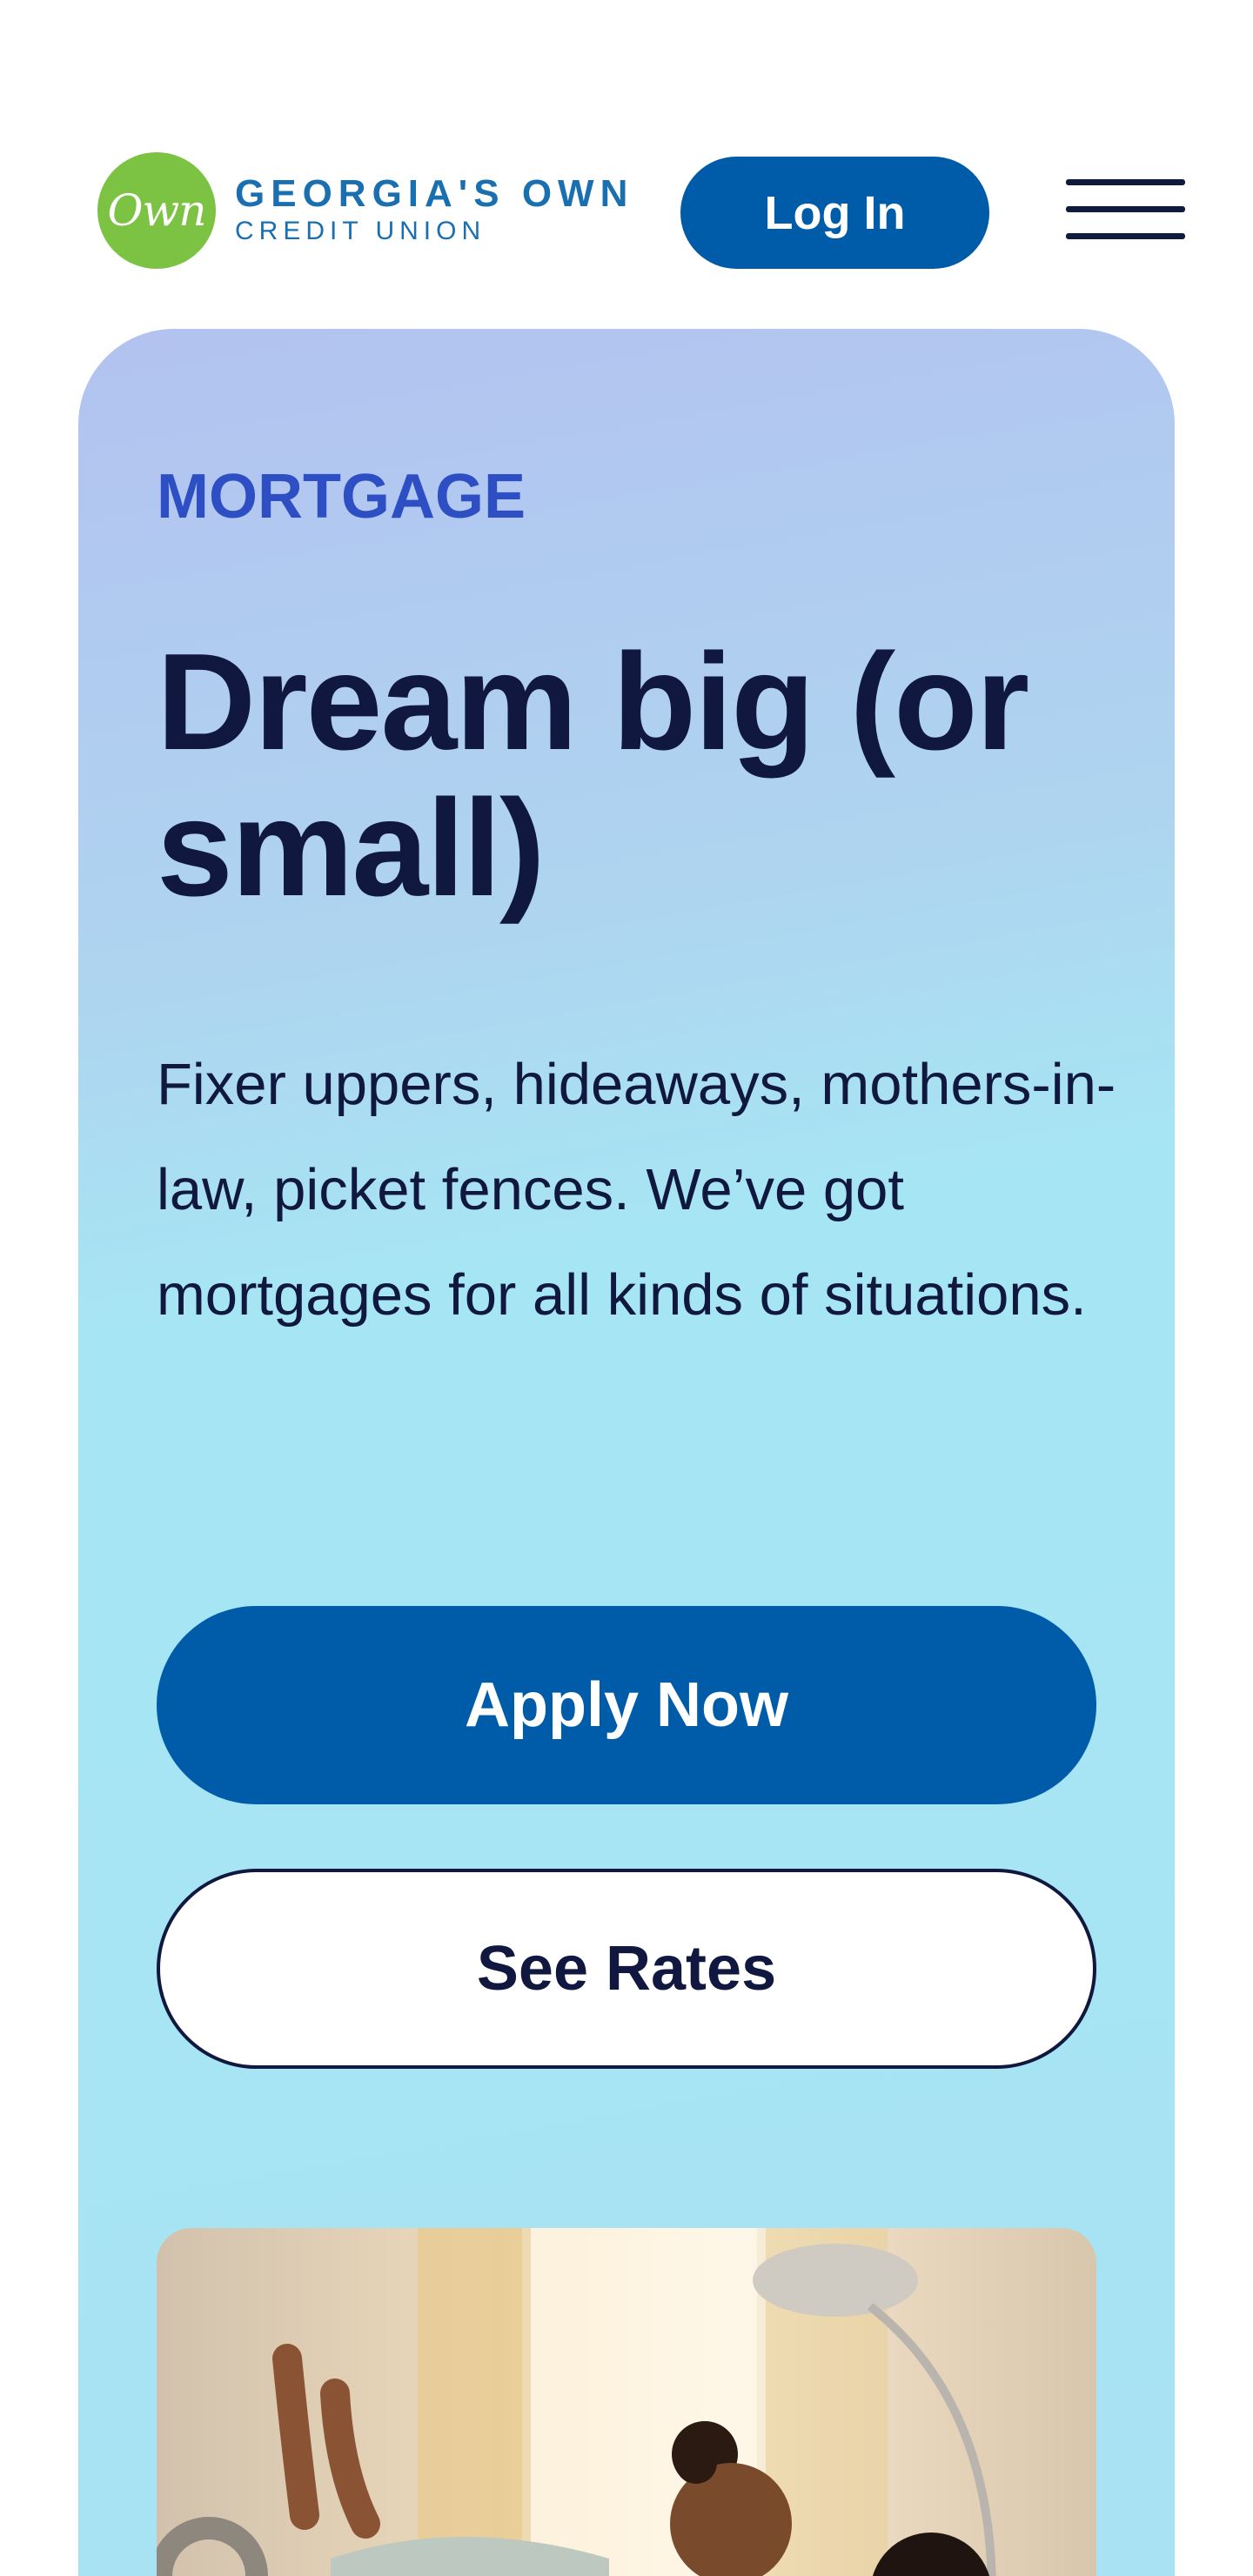  I want to click on apply-now-button: Apply Now, so click(626, 1705).